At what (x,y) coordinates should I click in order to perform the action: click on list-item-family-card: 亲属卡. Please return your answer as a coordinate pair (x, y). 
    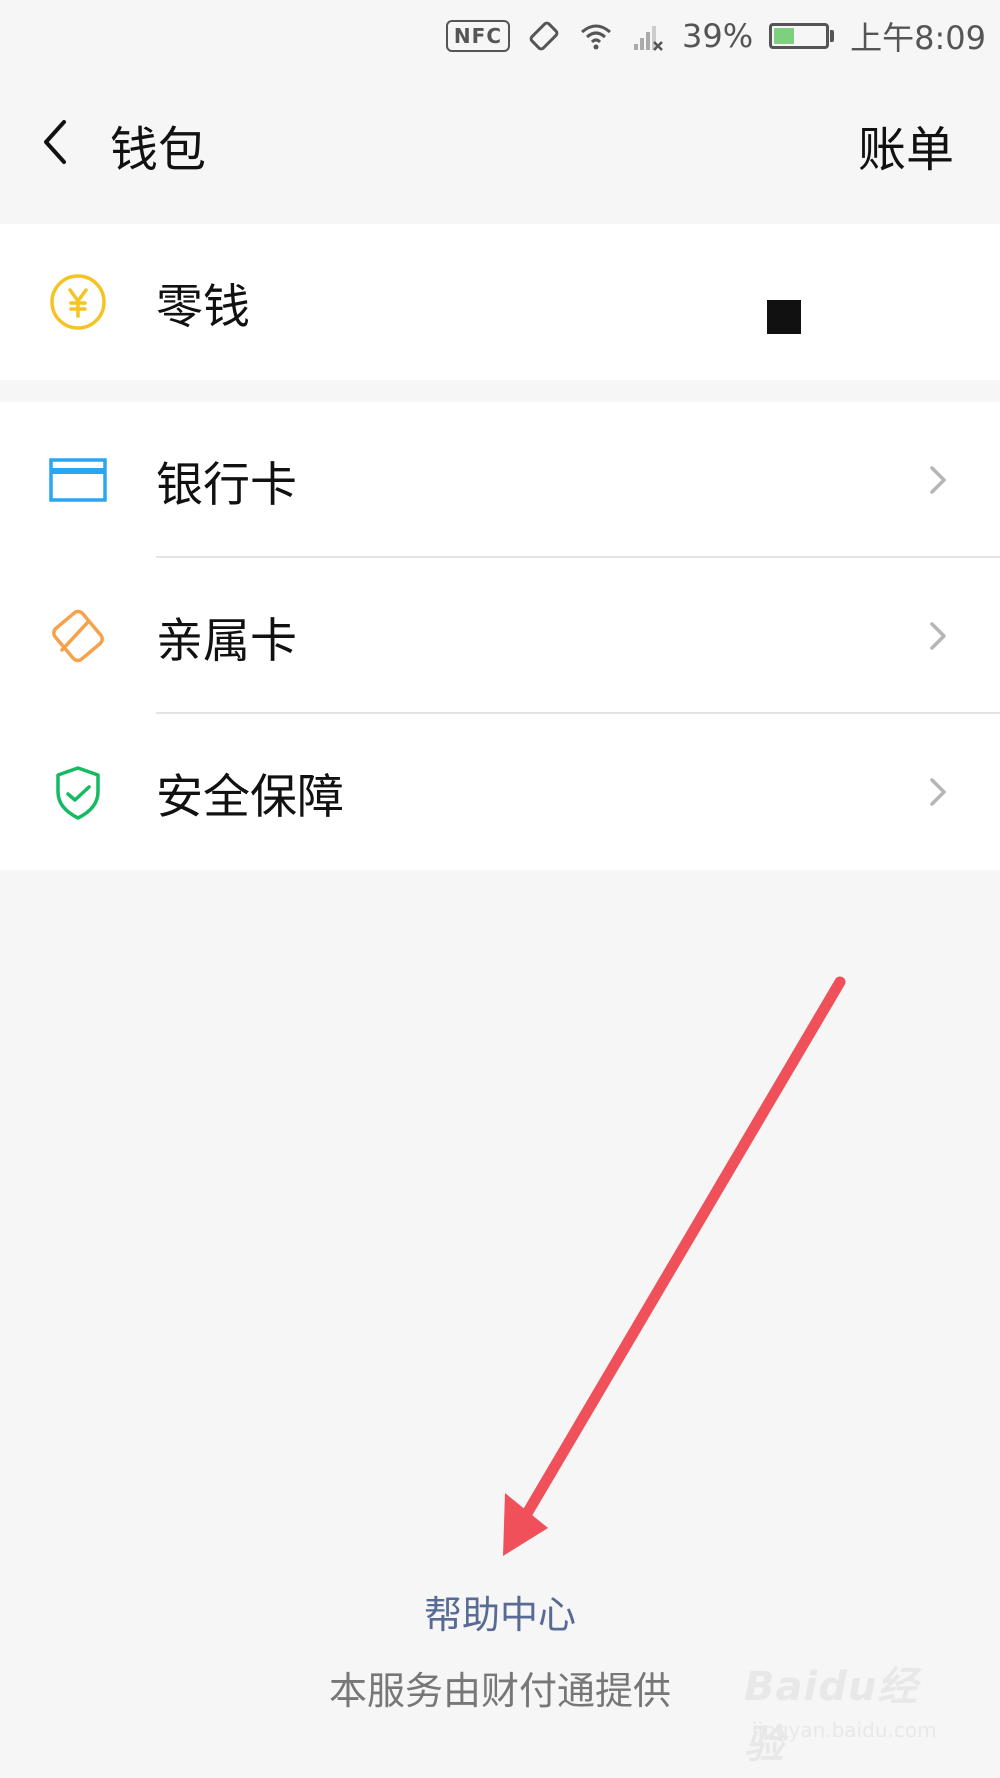
    Looking at the image, I should click on (500, 636).